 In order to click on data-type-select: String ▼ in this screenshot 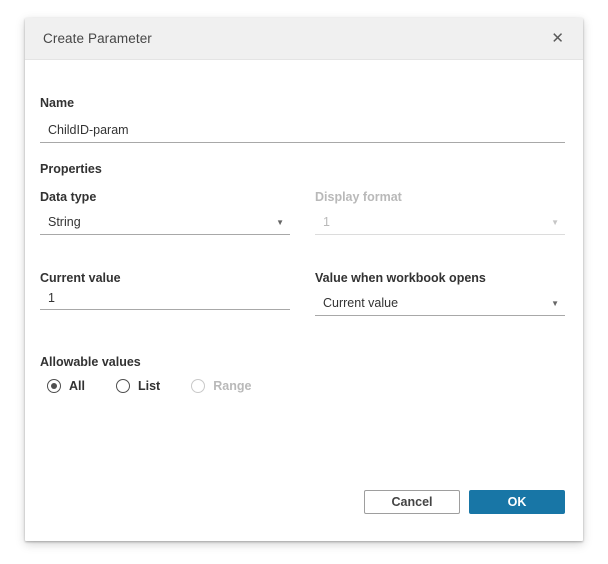, I will do `click(165, 223)`.